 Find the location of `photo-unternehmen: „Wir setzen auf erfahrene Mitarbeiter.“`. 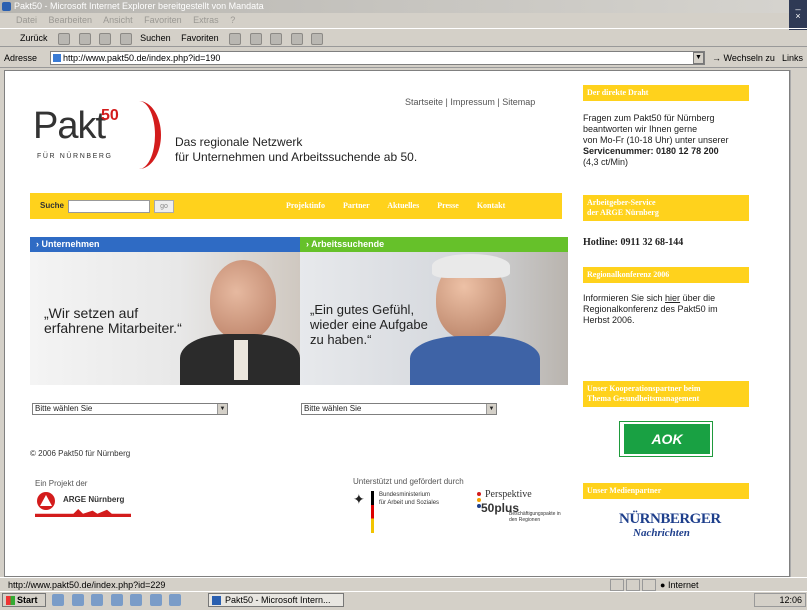

photo-unternehmen: „Wir setzen auf erfahrene Mitarbeiter.“ is located at coordinates (165, 318).